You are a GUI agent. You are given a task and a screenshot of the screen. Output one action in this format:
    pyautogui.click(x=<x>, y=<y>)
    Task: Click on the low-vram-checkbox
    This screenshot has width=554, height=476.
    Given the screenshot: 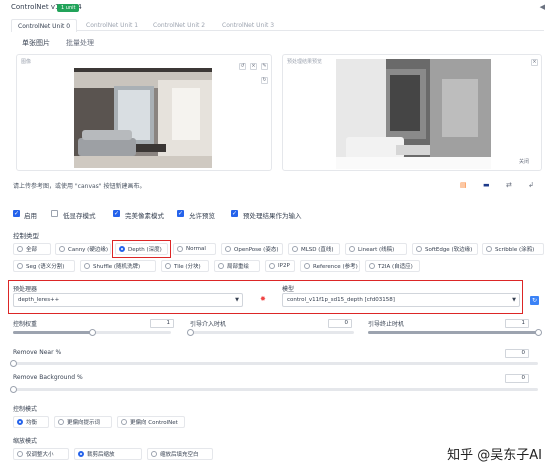 What is the action you would take?
    pyautogui.click(x=54, y=213)
    